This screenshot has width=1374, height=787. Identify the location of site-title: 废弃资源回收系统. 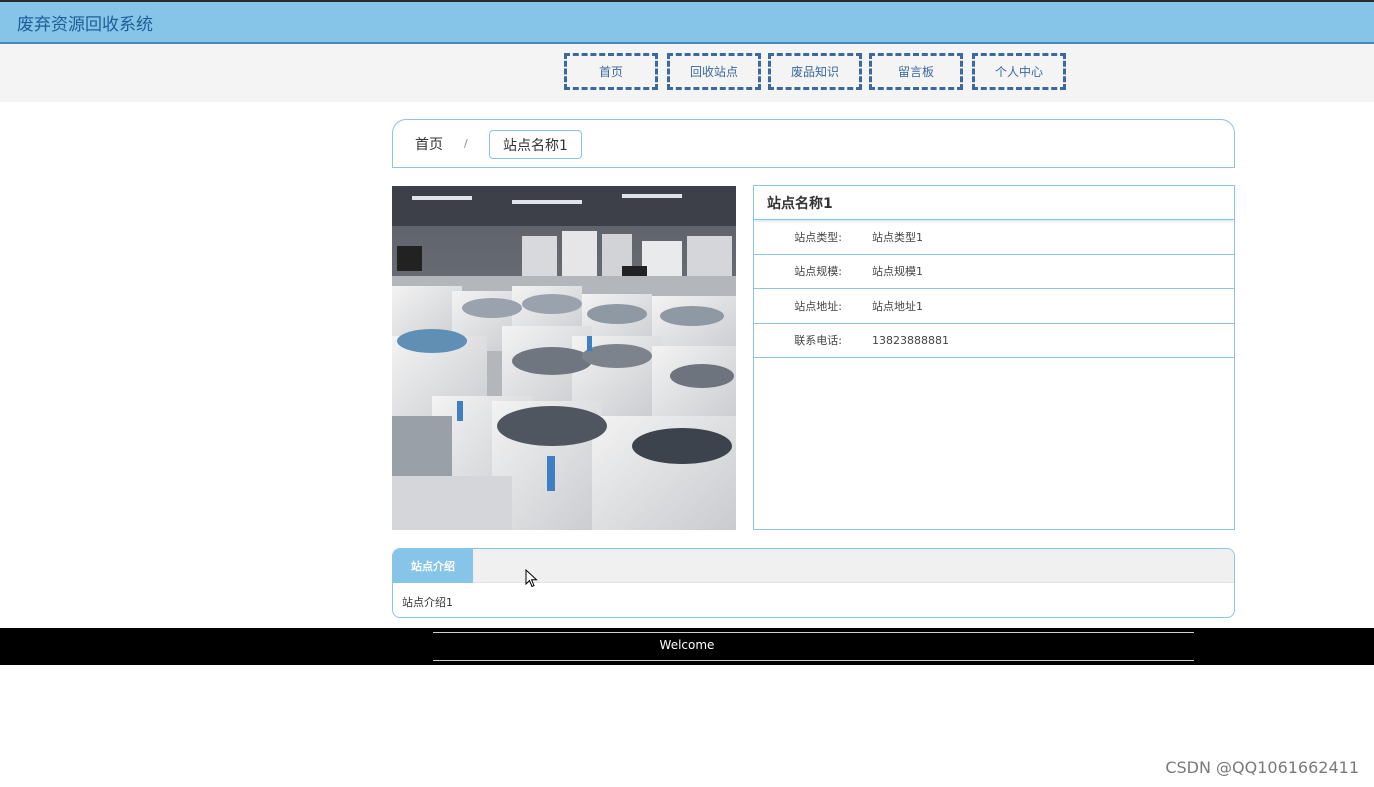
(85, 22).